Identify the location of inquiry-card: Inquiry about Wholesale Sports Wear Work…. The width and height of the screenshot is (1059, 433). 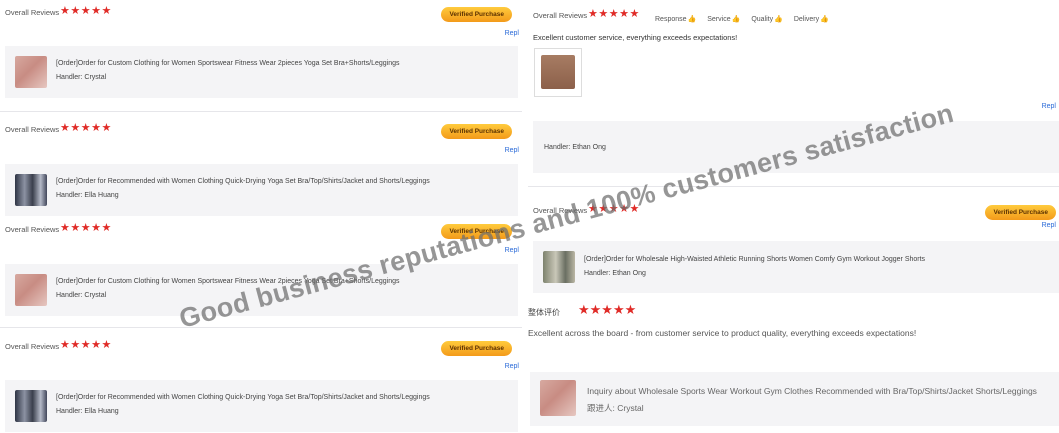
(794, 399).